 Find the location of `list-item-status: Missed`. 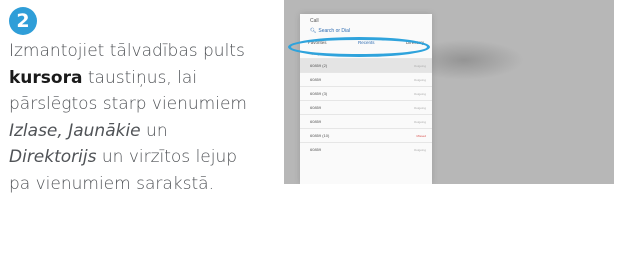

list-item-status: Missed is located at coordinates (421, 135).